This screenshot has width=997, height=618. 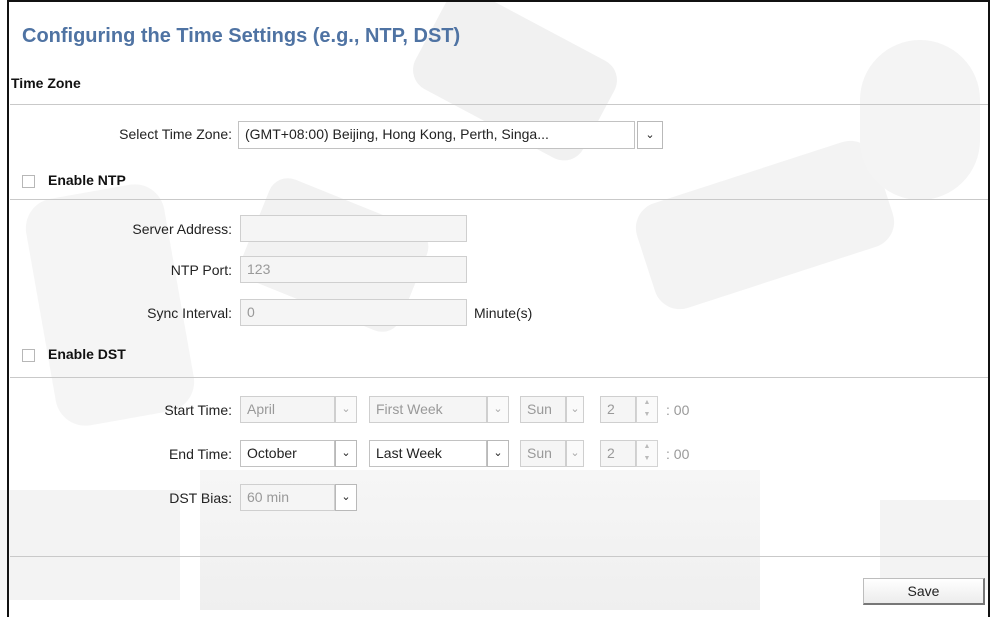 I want to click on server-address-label: Server Address:, so click(x=182, y=229).